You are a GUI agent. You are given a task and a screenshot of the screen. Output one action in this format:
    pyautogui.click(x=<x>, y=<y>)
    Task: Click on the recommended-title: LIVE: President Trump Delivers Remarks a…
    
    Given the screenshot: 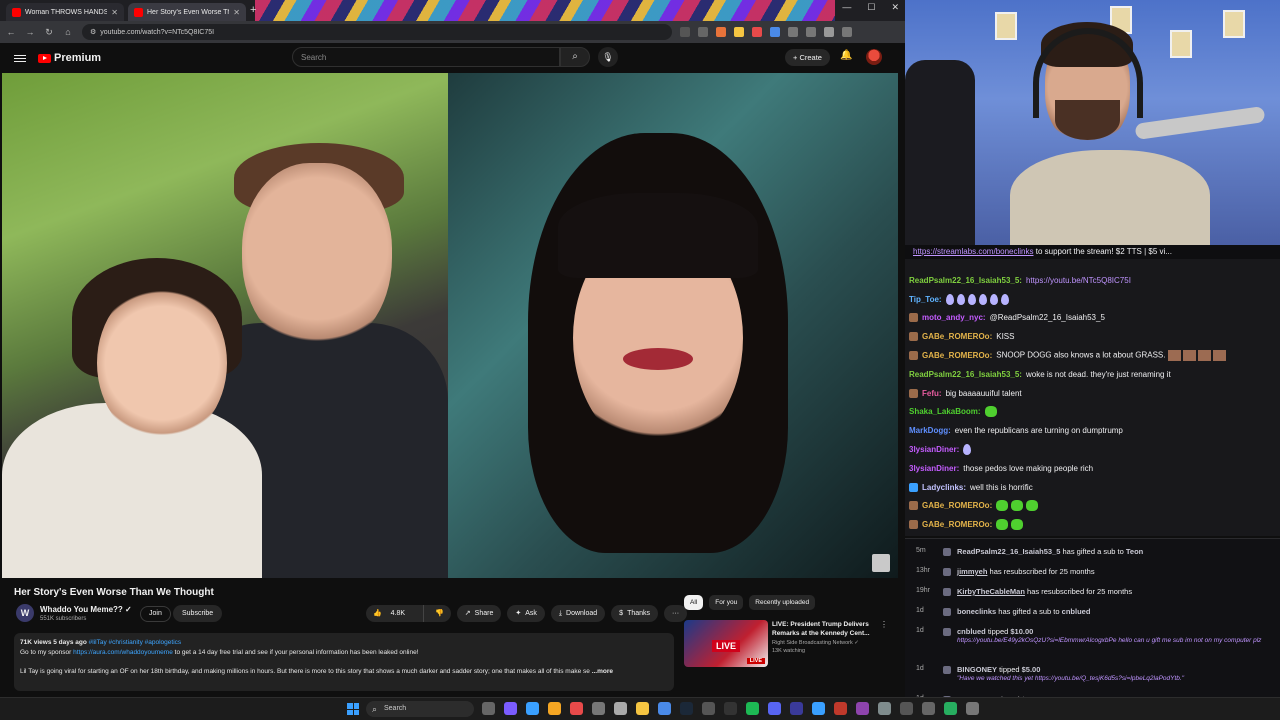 What is the action you would take?
    pyautogui.click(x=827, y=629)
    